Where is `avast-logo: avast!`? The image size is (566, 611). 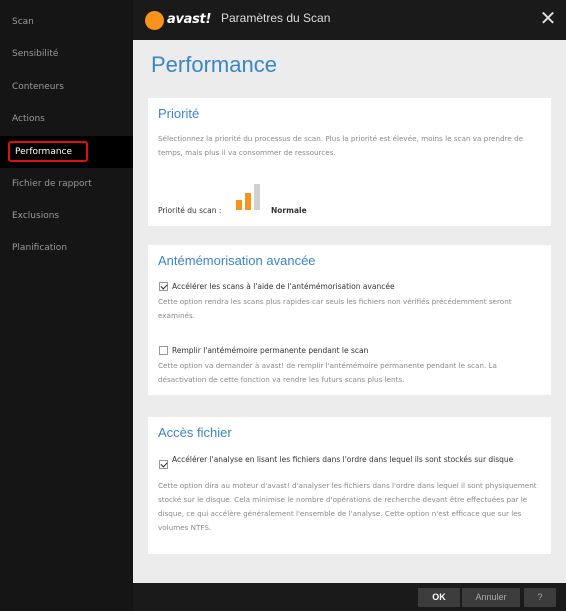
avast-logo: avast! is located at coordinates (183, 21).